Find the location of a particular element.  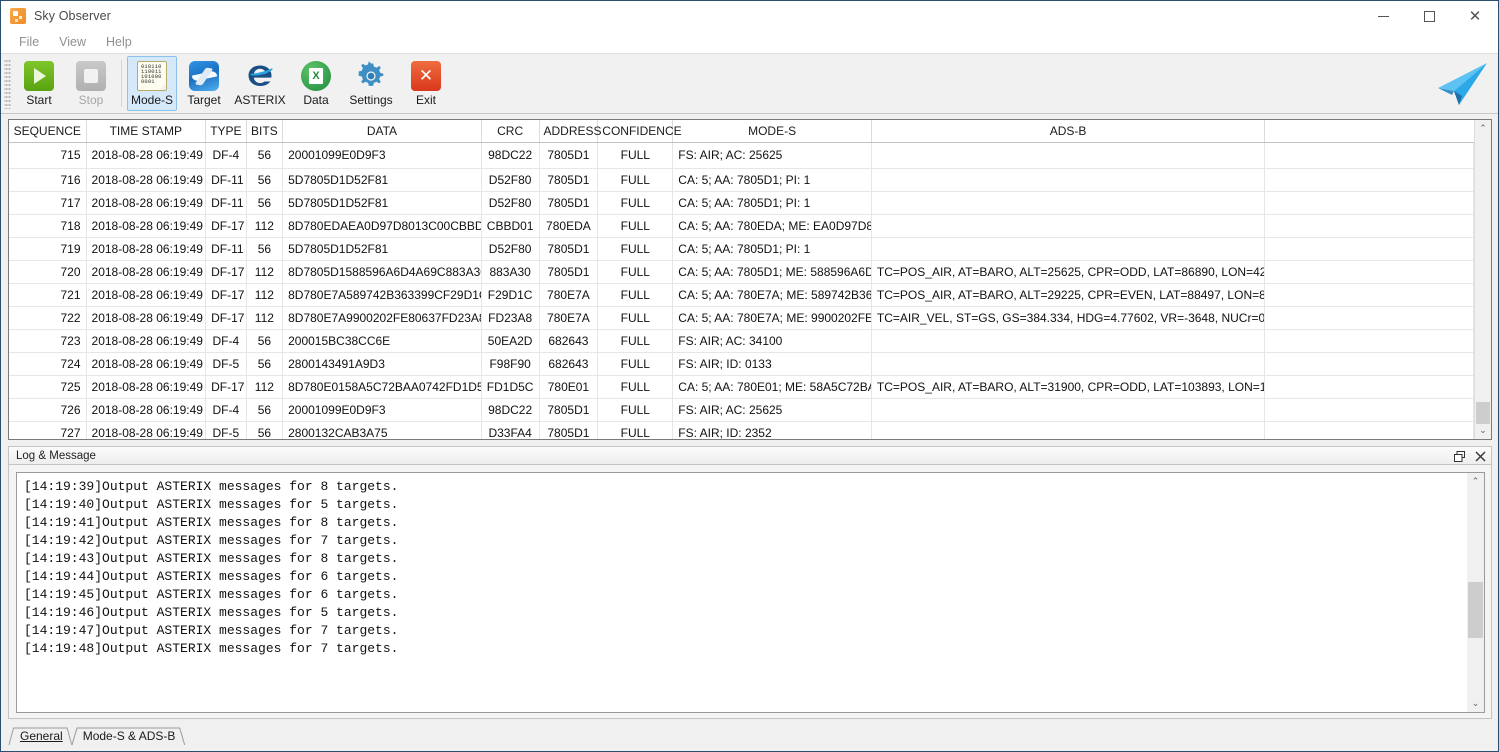

cell-sequence: 719 is located at coordinates (48, 249).